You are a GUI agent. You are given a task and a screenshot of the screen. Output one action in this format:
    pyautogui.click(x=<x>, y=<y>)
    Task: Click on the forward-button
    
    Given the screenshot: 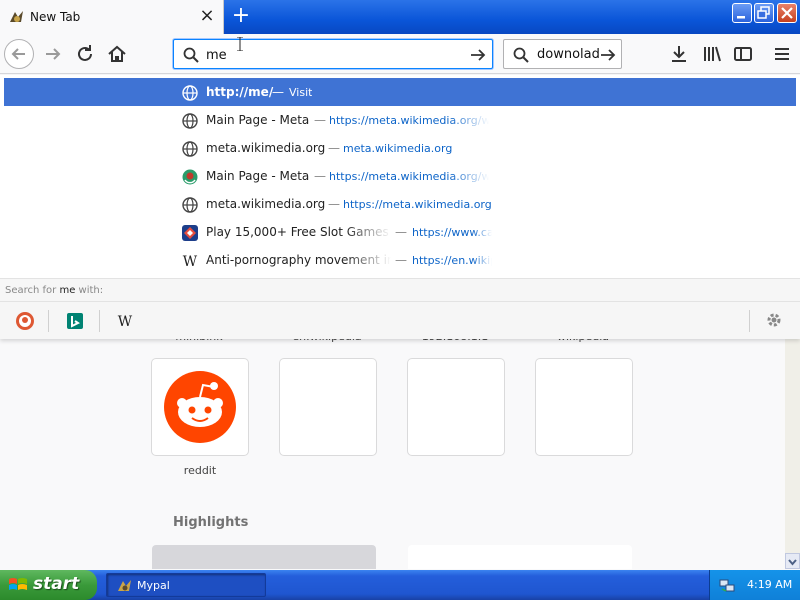 What is the action you would take?
    pyautogui.click(x=53, y=54)
    